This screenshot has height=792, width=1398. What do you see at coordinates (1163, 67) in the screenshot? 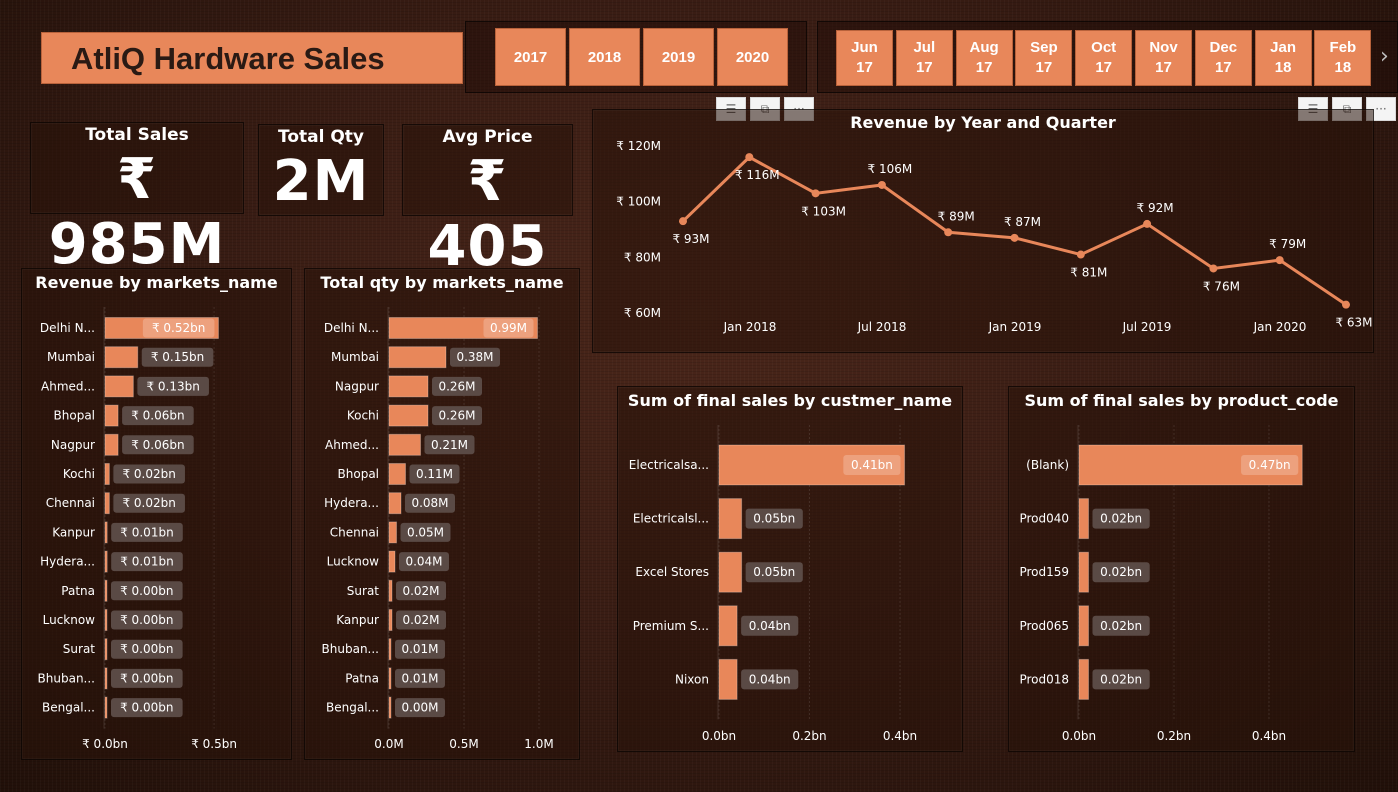
I see `year-label: 17` at bounding box center [1163, 67].